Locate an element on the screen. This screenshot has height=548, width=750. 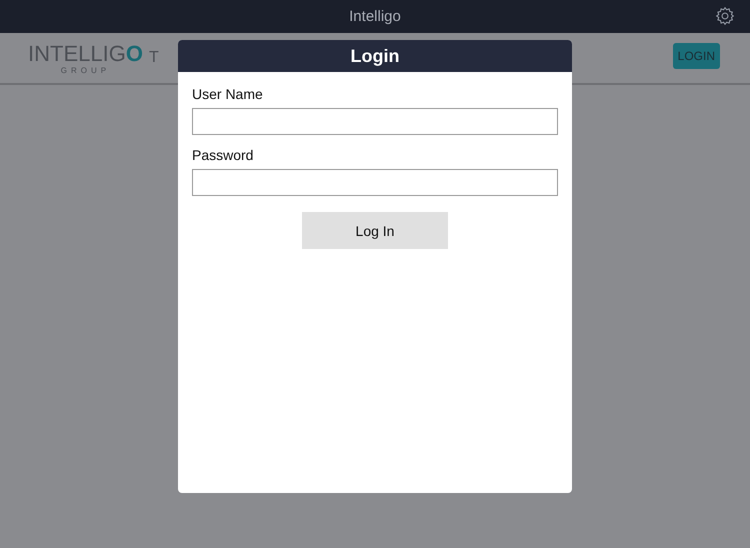
field-label: User Name is located at coordinates (228, 94).